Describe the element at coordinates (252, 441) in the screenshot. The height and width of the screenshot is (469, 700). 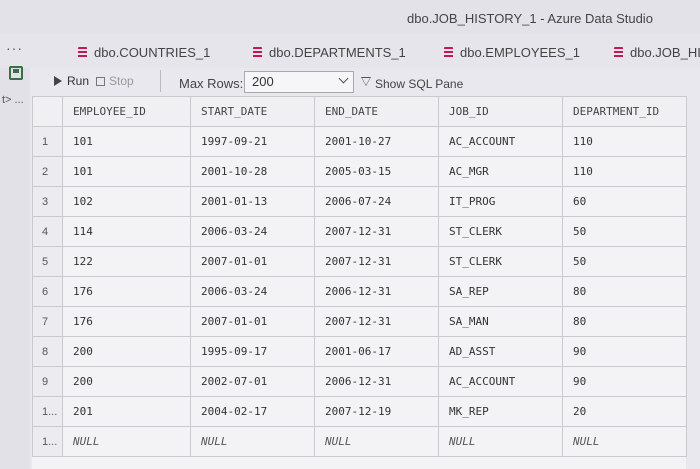
I see `cell-start-date: NULL` at that location.